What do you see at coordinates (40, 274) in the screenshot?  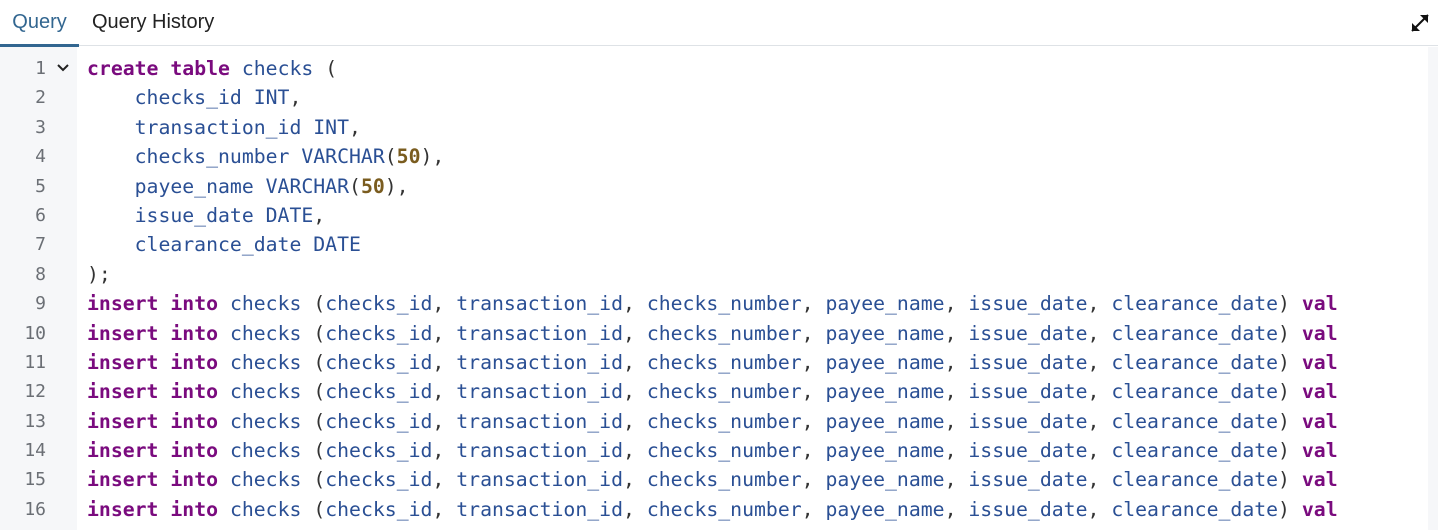 I see `line-number: 8` at bounding box center [40, 274].